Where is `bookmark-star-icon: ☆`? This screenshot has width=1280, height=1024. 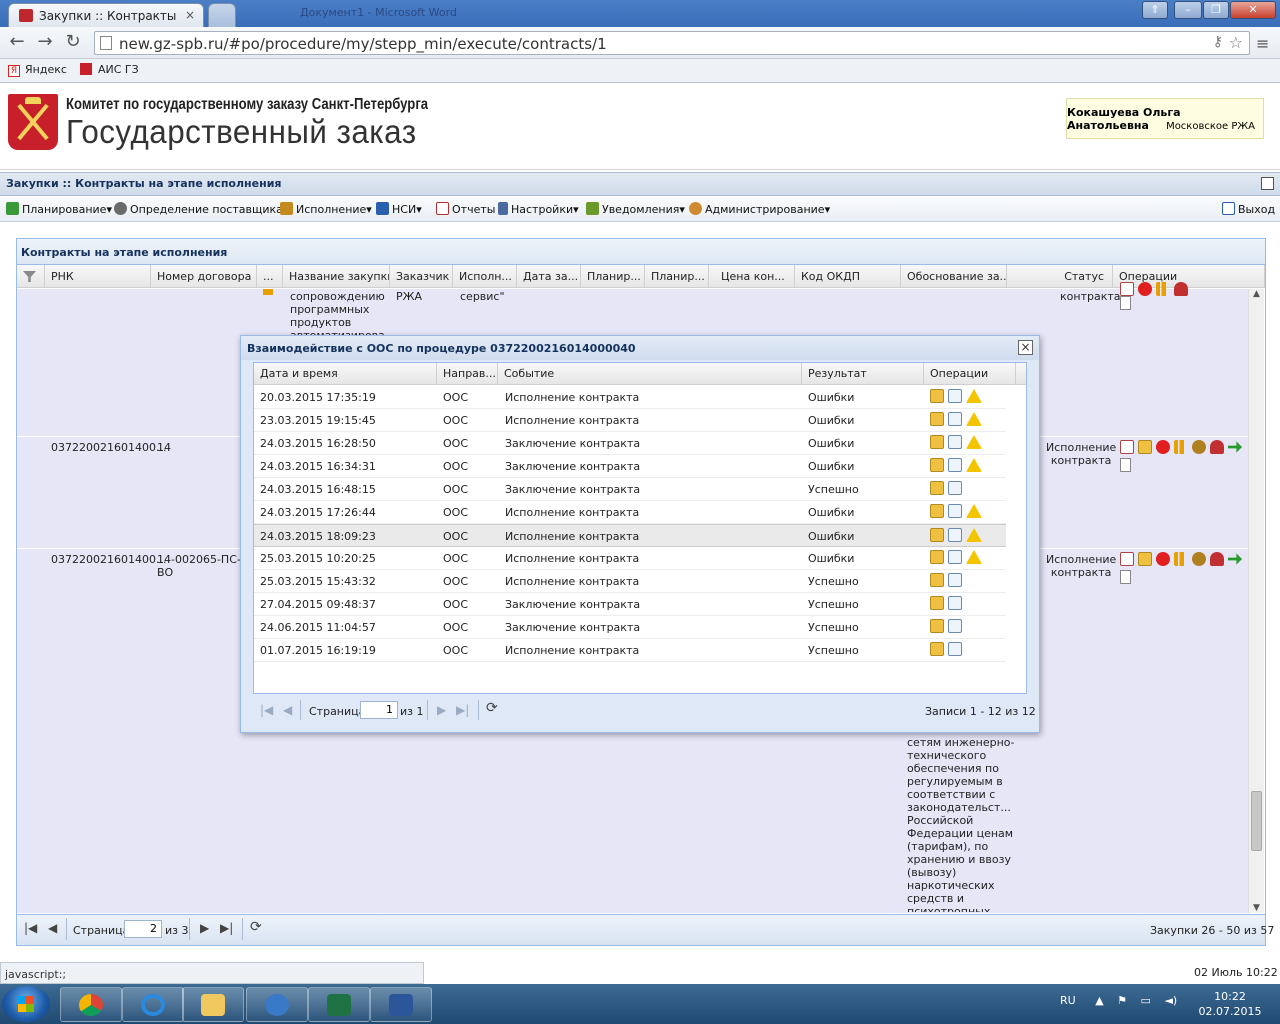 bookmark-star-icon: ☆ is located at coordinates (1236, 42).